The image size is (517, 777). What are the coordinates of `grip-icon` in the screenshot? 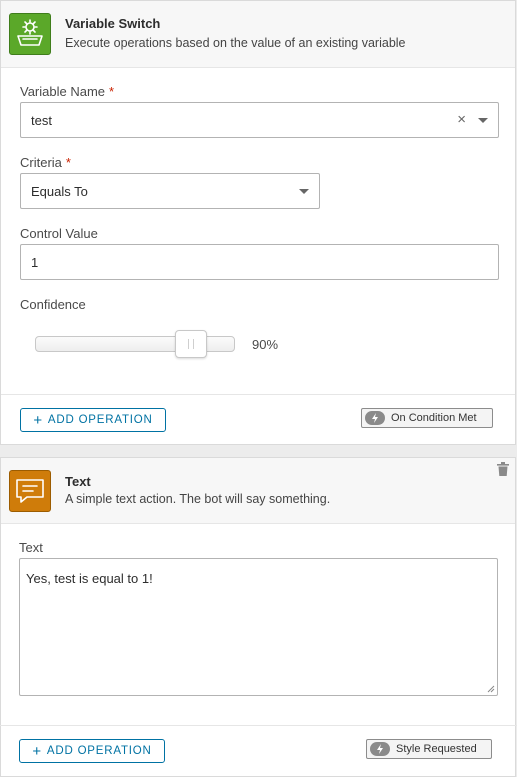 It's located at (191, 344).